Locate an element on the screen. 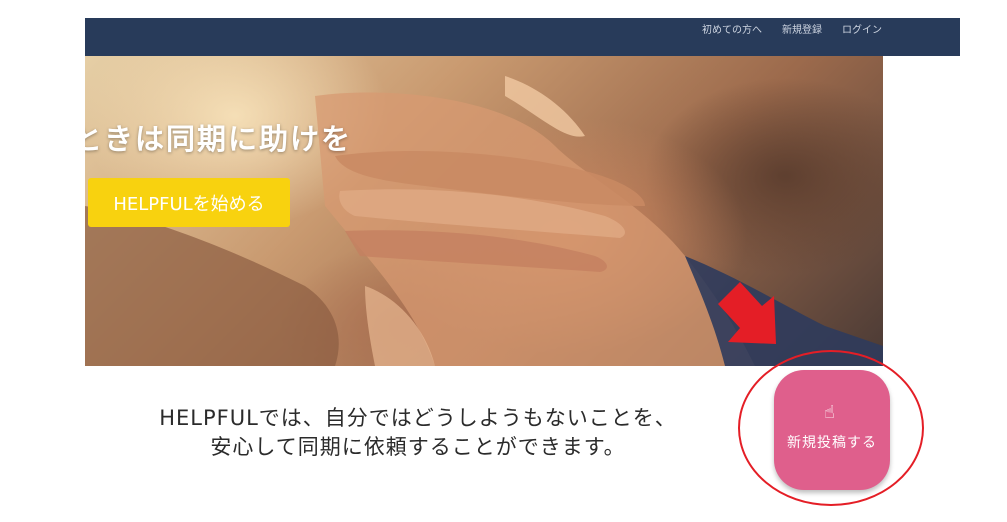 Image resolution: width=1007 pixels, height=522 pixels. nav-link-login: ログイン is located at coordinates (862, 28).